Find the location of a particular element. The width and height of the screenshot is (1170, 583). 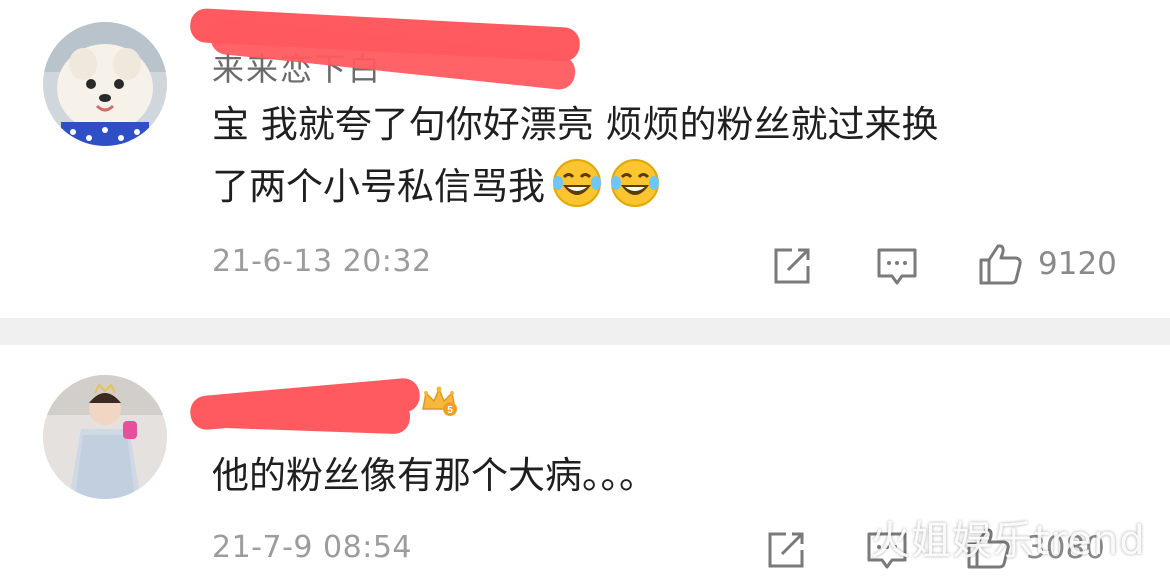

reply-button is located at coordinates (897, 266).